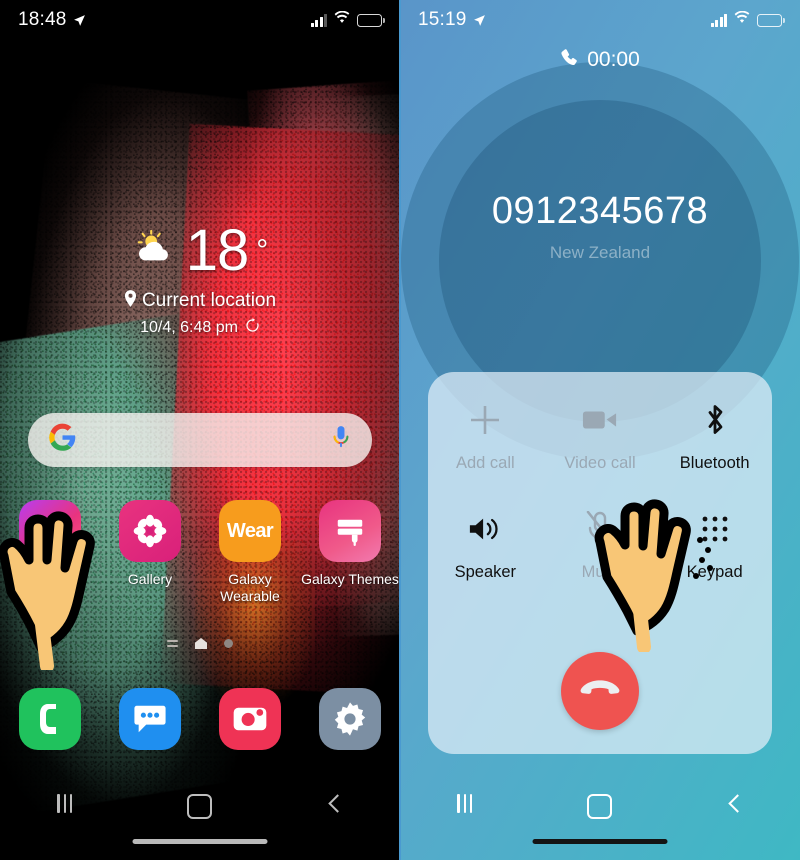 Image resolution: width=800 pixels, height=860 pixels. I want to click on weather-degree-symbol: °, so click(262, 250).